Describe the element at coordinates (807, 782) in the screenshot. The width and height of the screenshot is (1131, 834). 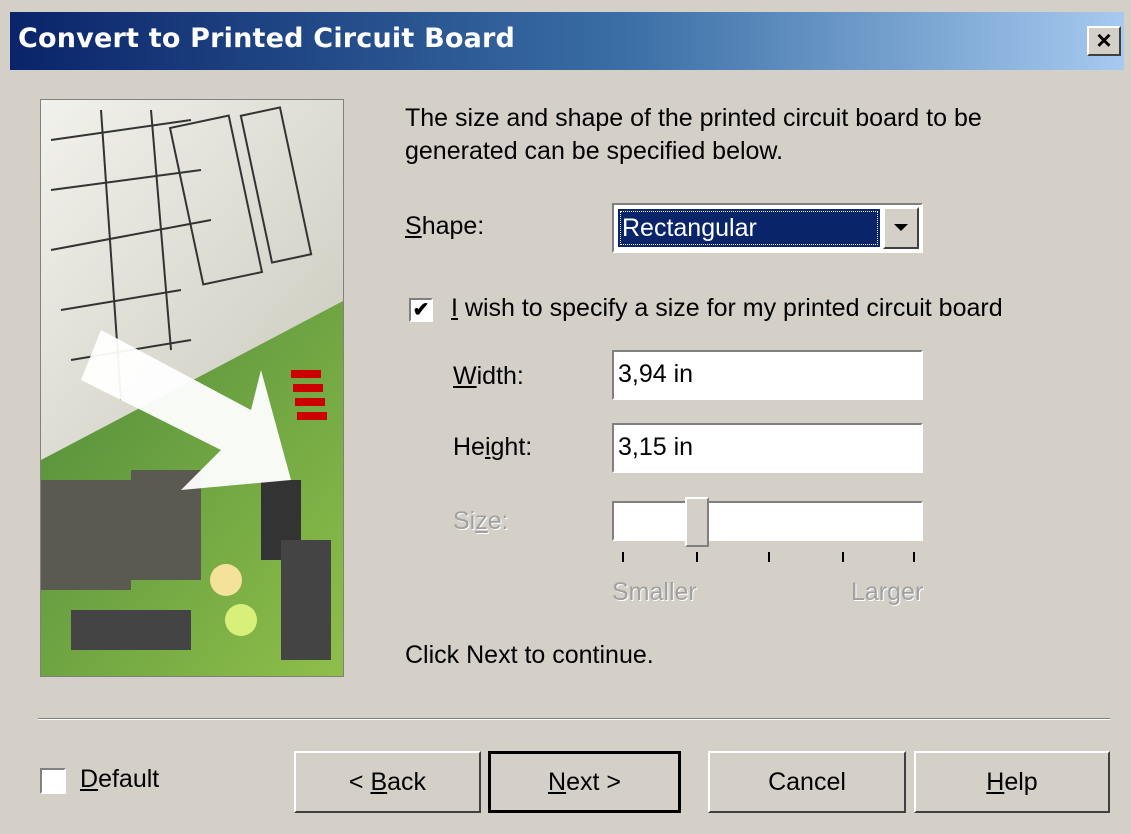
I see `cancel-button: Cancel` at that location.